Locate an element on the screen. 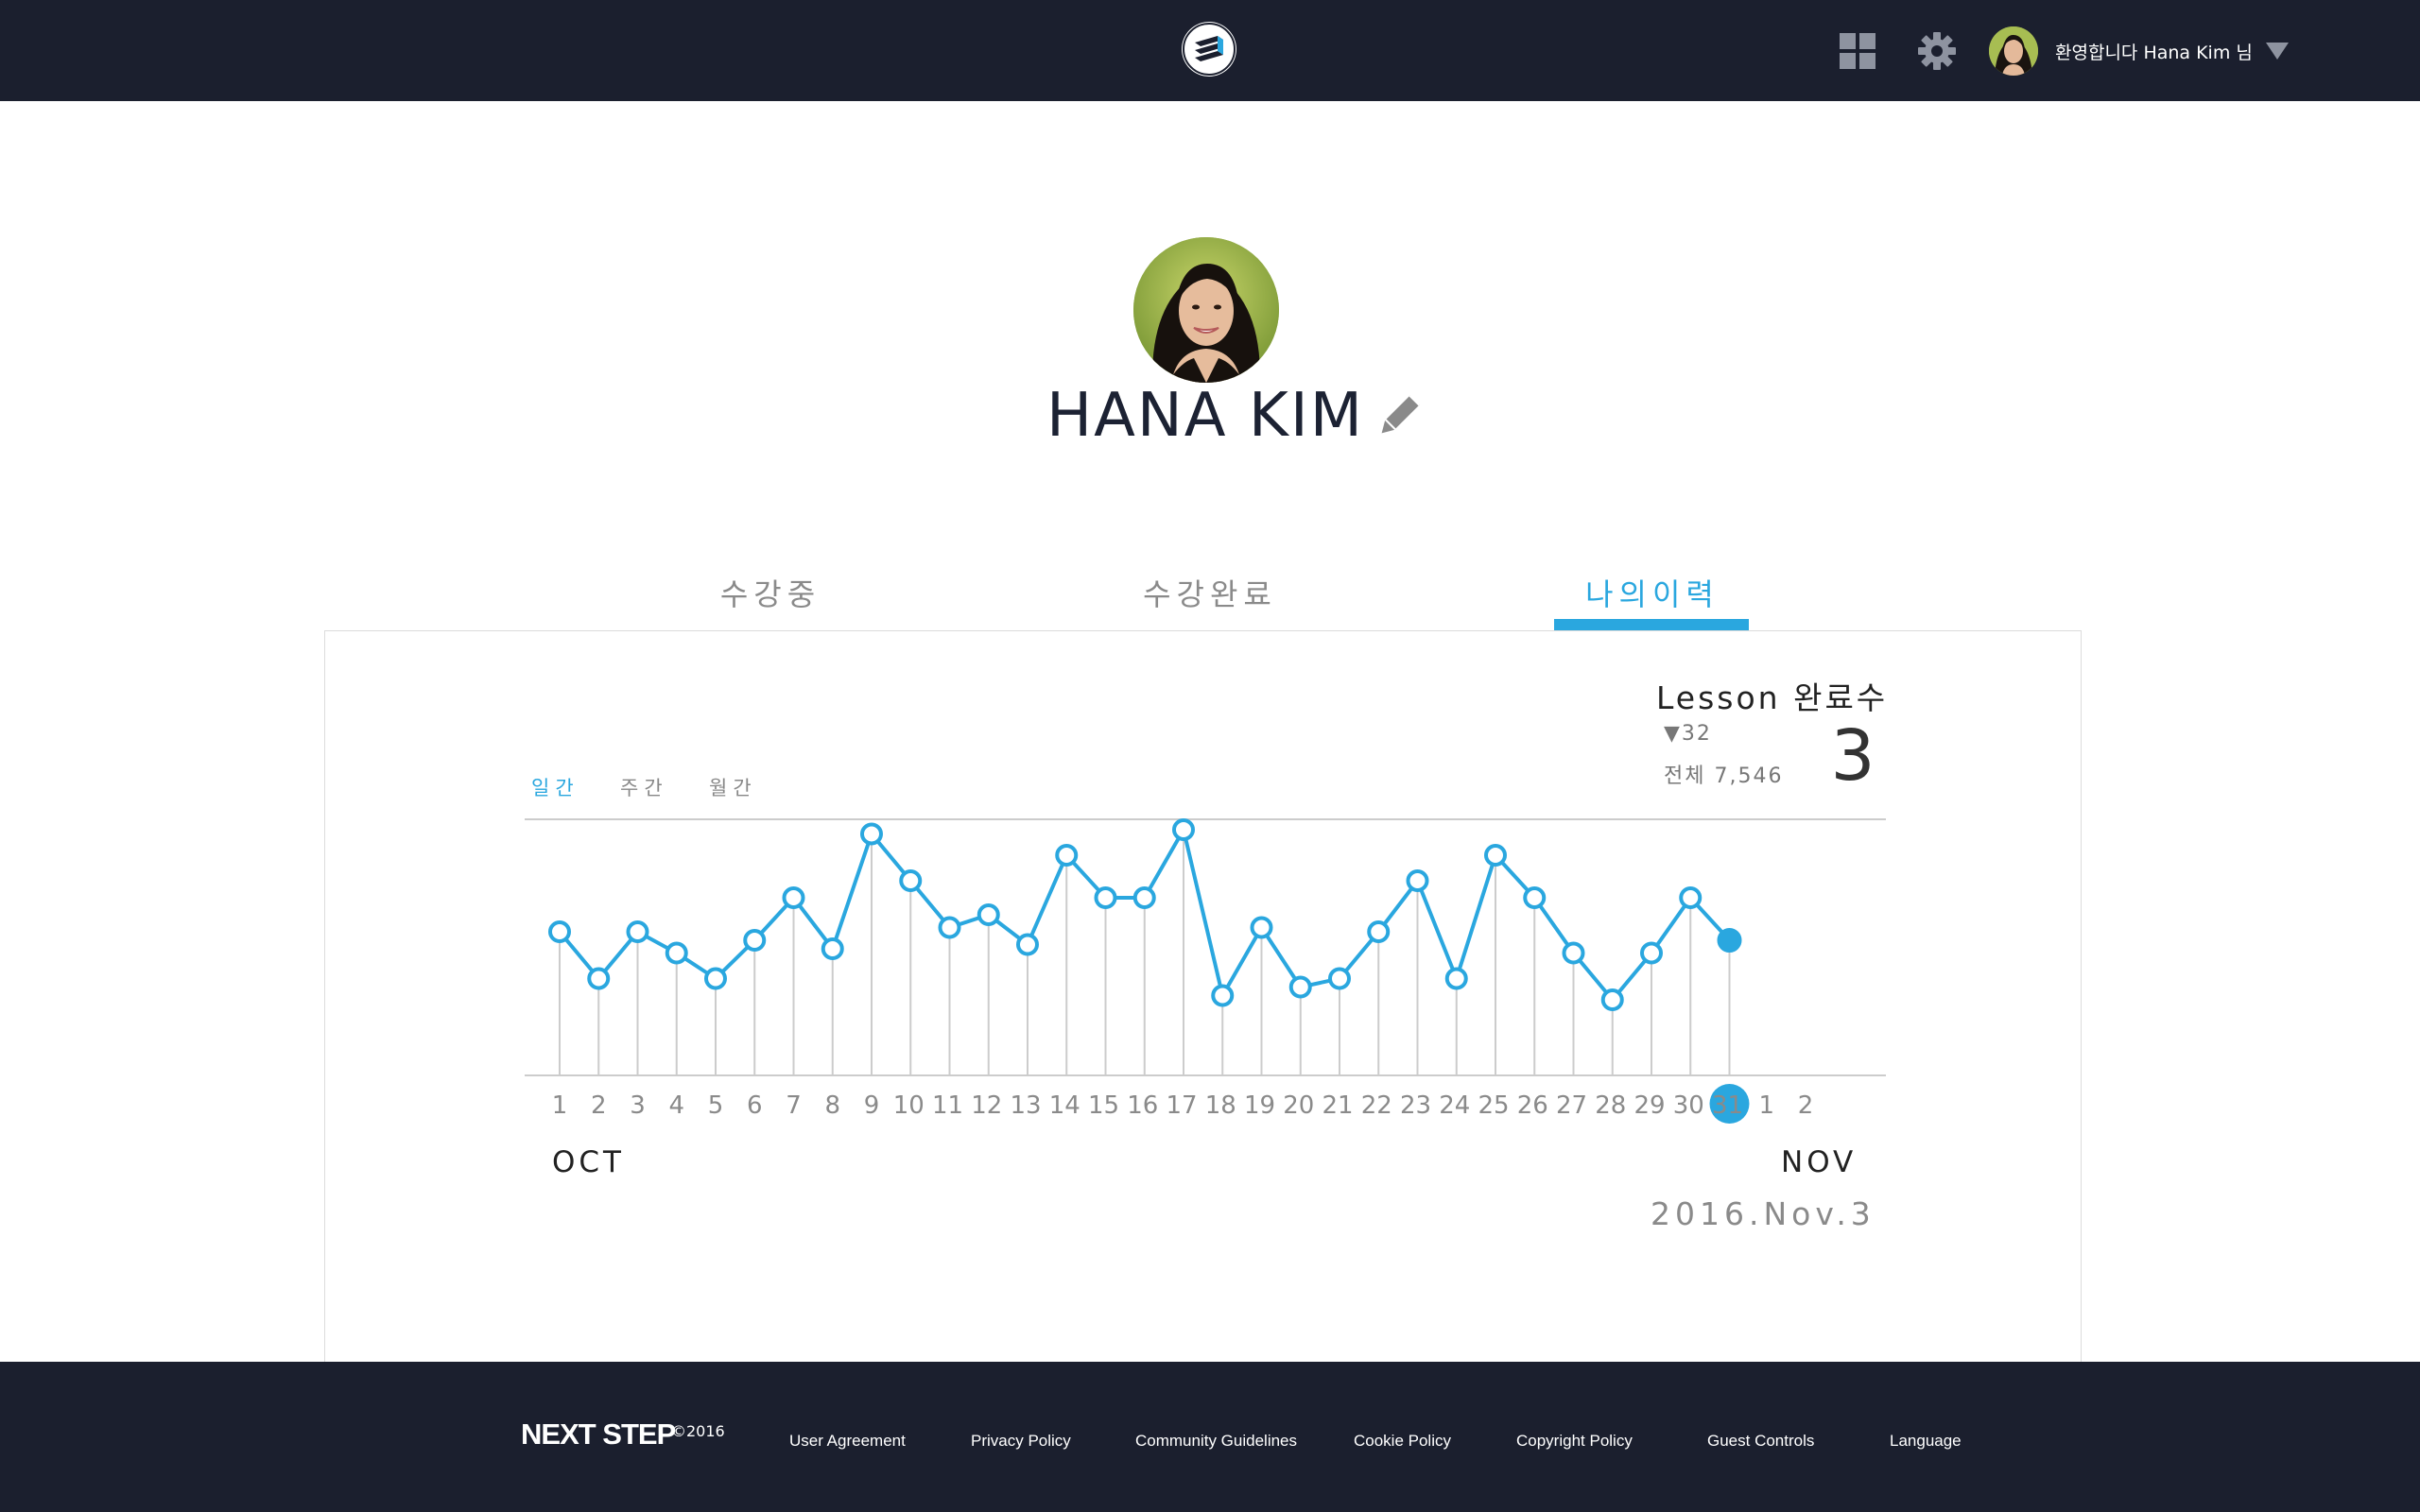  chart-tick-label: 27 is located at coordinates (1571, 1105).